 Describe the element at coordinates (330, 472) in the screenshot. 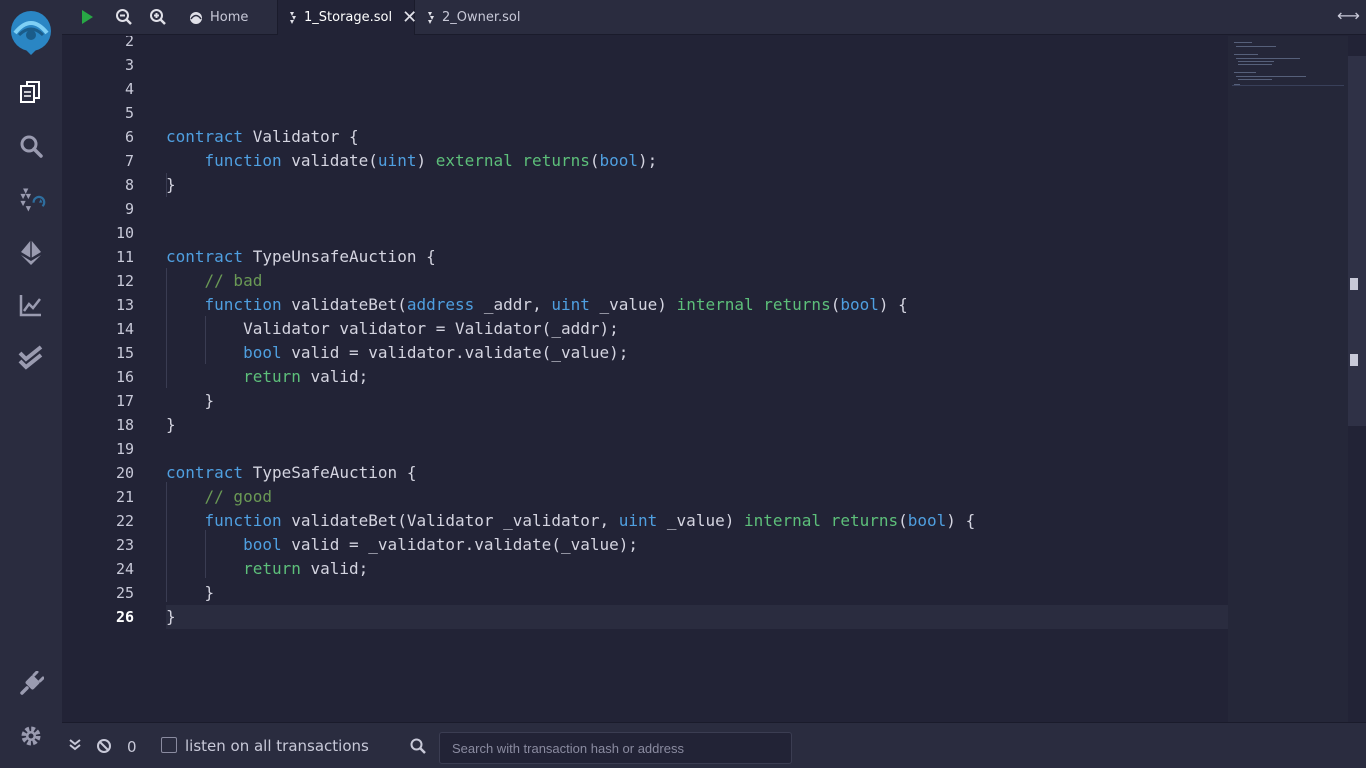

I see `code-token: TypeSafeAuction {` at that location.